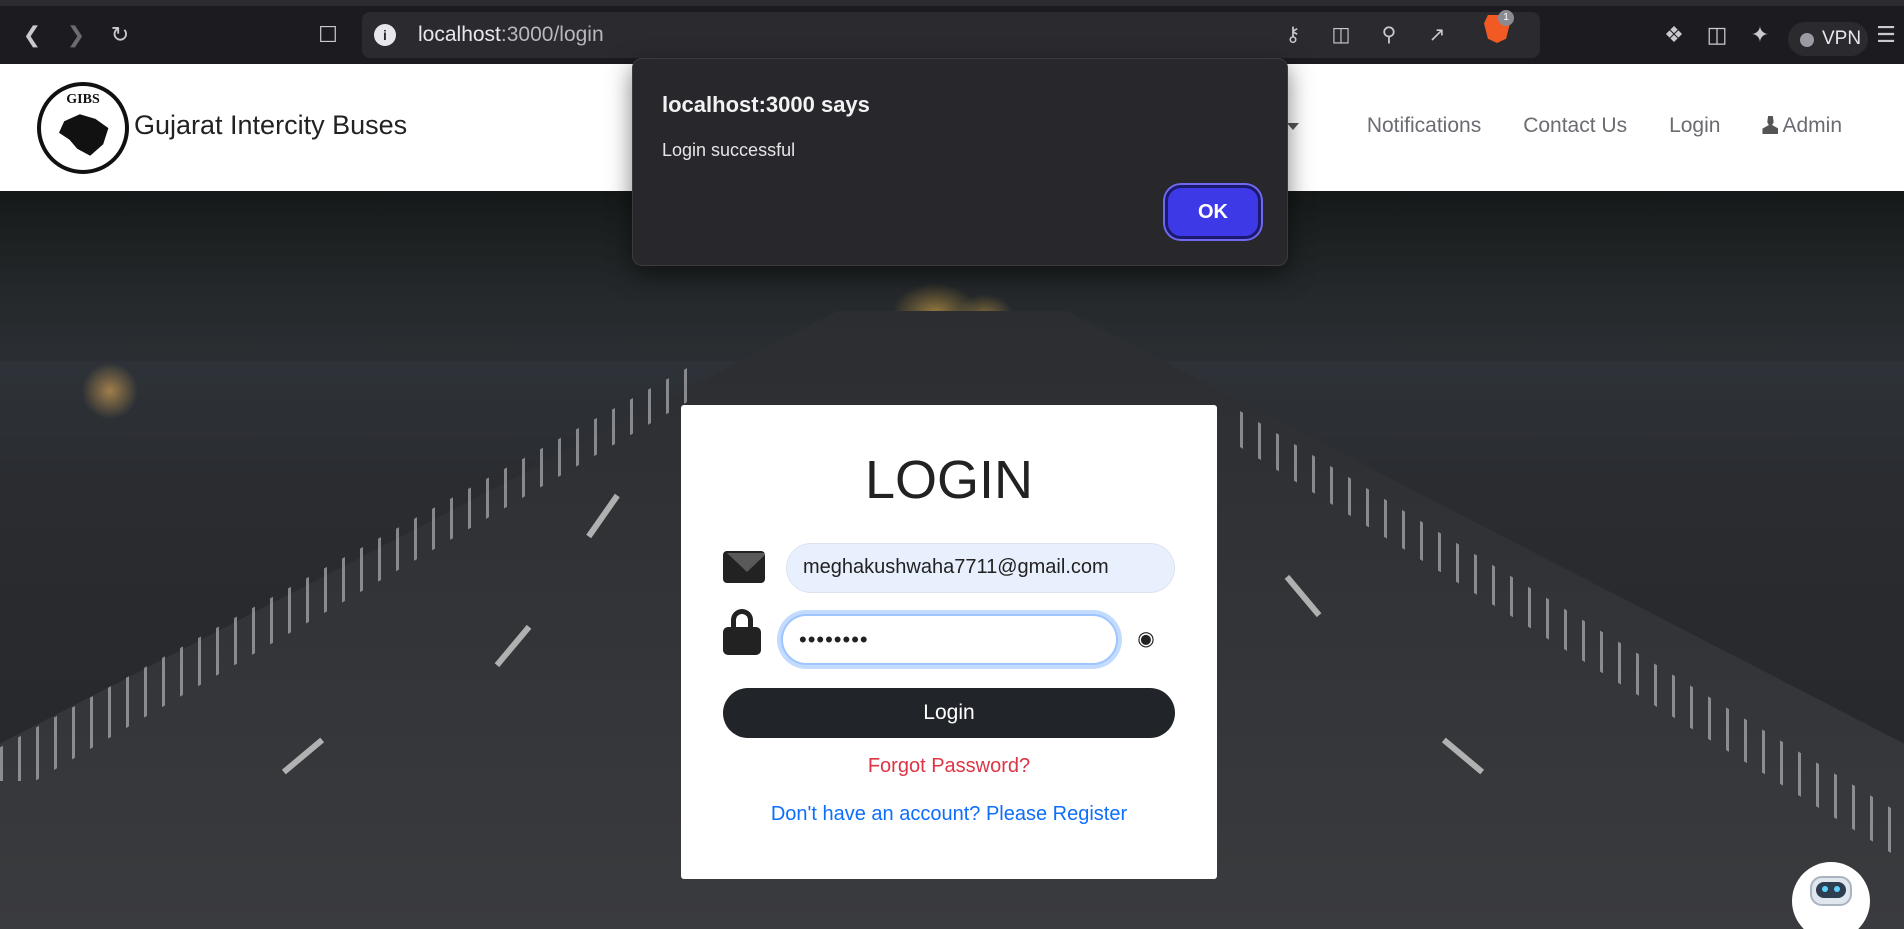 The image size is (1904, 929). Describe the element at coordinates (511, 35) in the screenshot. I see `url-text: localhost:3000/login` at that location.